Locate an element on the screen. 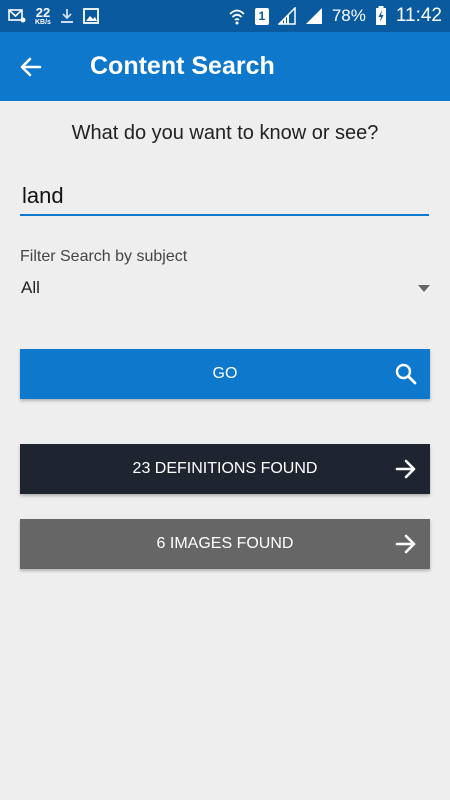 This screenshot has height=800, width=450. definitions-found-button: 23 DEFINITIONS FOUND is located at coordinates (225, 469).